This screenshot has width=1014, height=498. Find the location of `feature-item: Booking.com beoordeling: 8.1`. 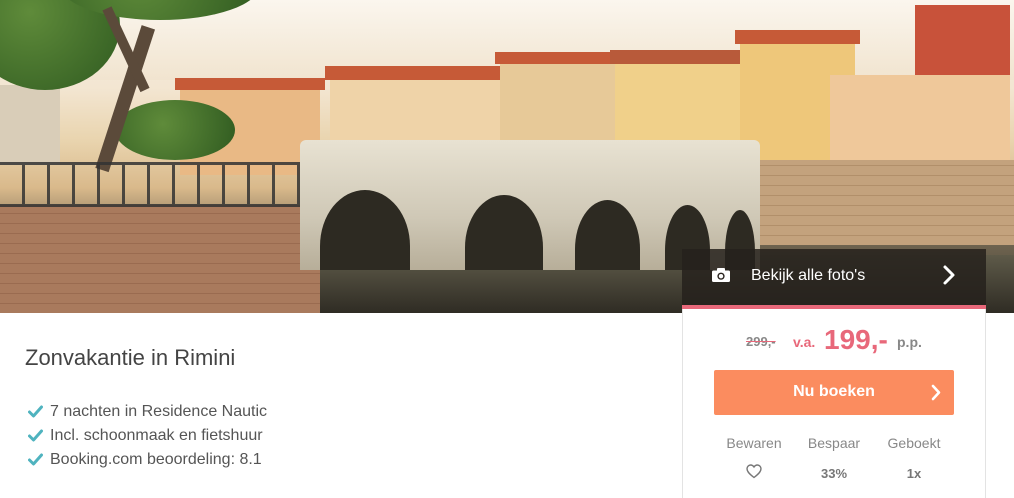

feature-item: Booking.com beoordeling: 8.1 is located at coordinates (147, 463).